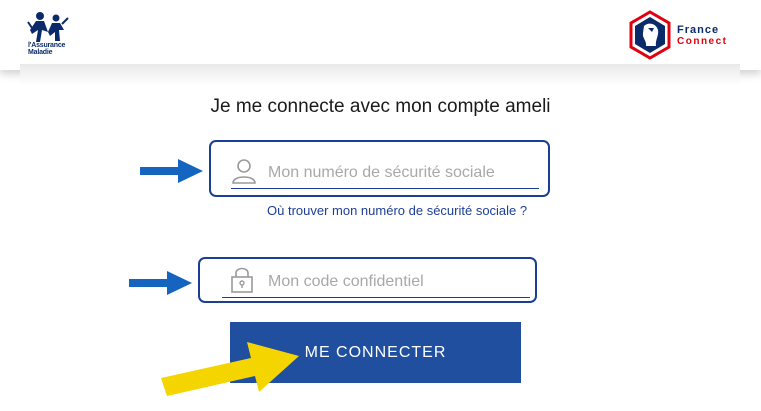 This screenshot has height=411, width=761. Describe the element at coordinates (380, 75) in the screenshot. I see `header-shadow` at that location.